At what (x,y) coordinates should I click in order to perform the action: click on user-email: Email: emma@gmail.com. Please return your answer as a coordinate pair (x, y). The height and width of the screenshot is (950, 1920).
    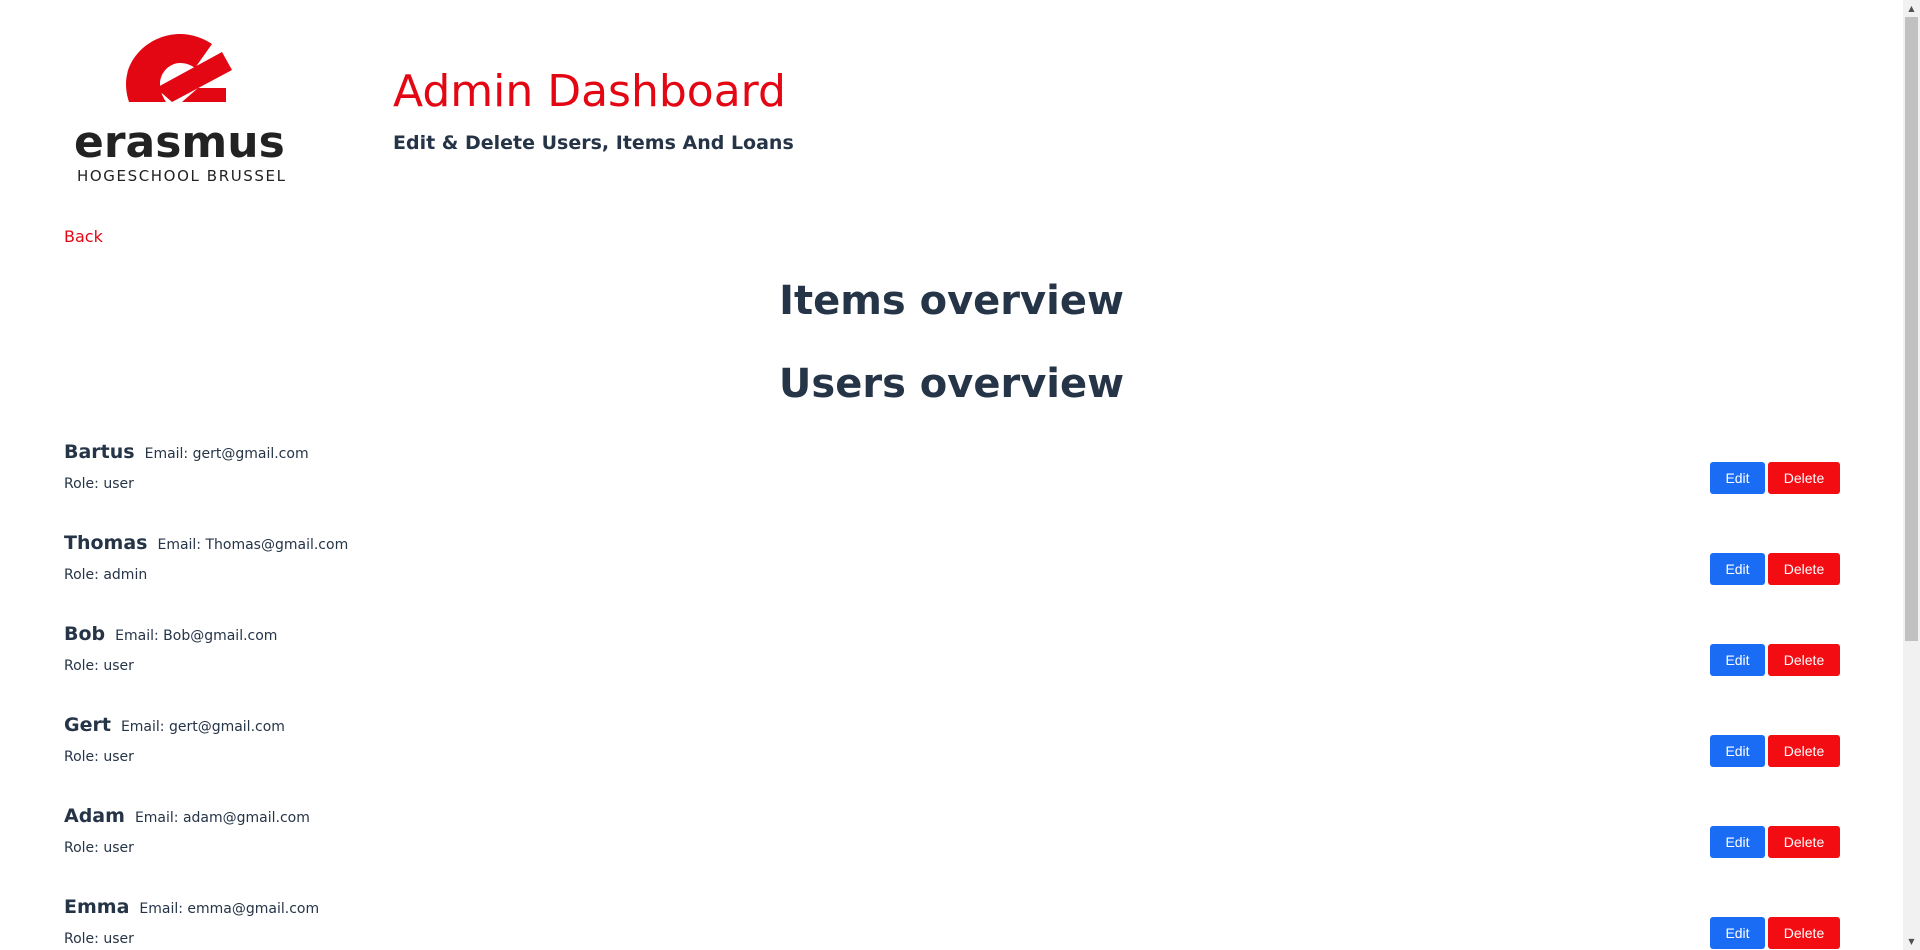
    Looking at the image, I should click on (229, 909).